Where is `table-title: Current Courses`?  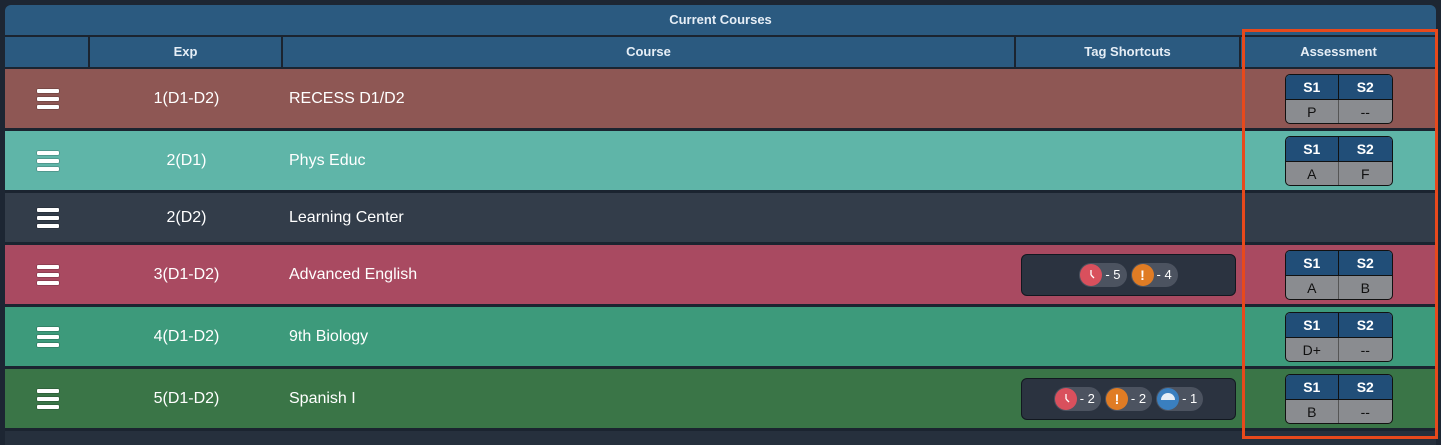 table-title: Current Courses is located at coordinates (720, 21).